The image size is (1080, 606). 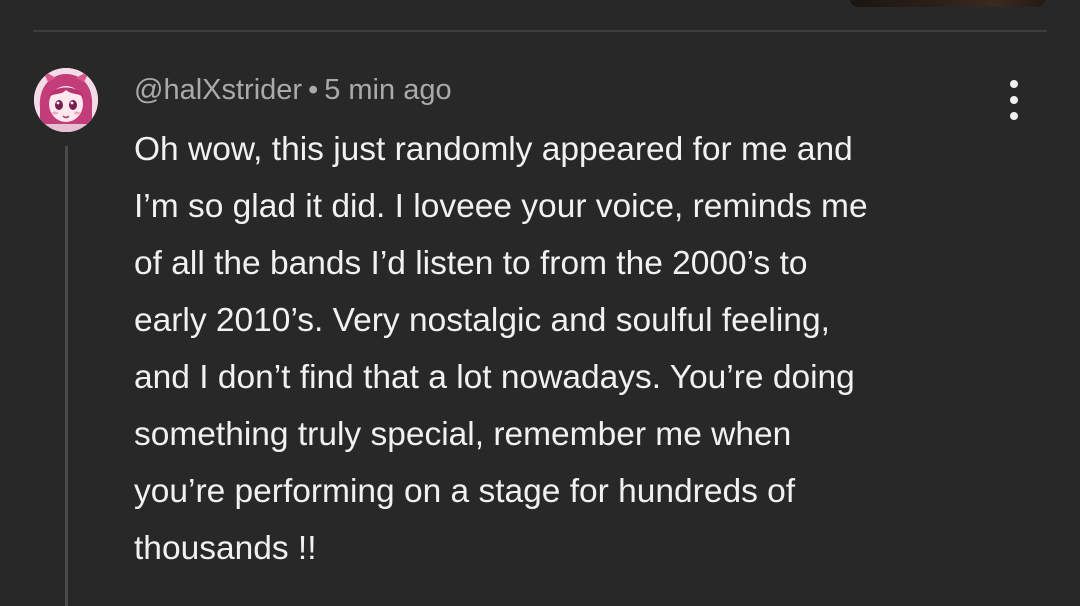 What do you see at coordinates (540, 31) in the screenshot?
I see `section-divider` at bounding box center [540, 31].